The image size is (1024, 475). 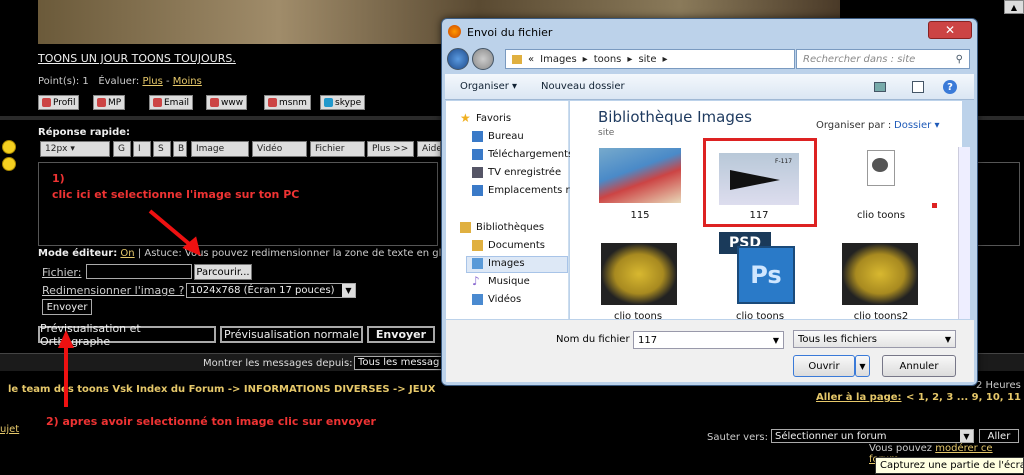 I want to click on filename-input: 117 ▼, so click(x=708, y=340).